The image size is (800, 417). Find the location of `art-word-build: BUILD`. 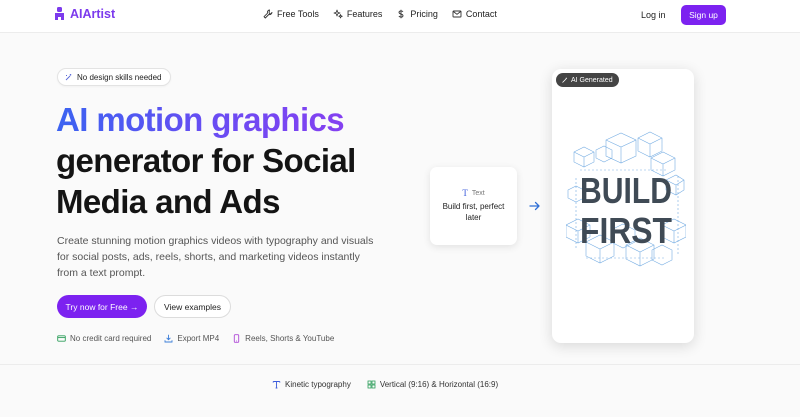

art-word-build: BUILD is located at coordinates (626, 190).